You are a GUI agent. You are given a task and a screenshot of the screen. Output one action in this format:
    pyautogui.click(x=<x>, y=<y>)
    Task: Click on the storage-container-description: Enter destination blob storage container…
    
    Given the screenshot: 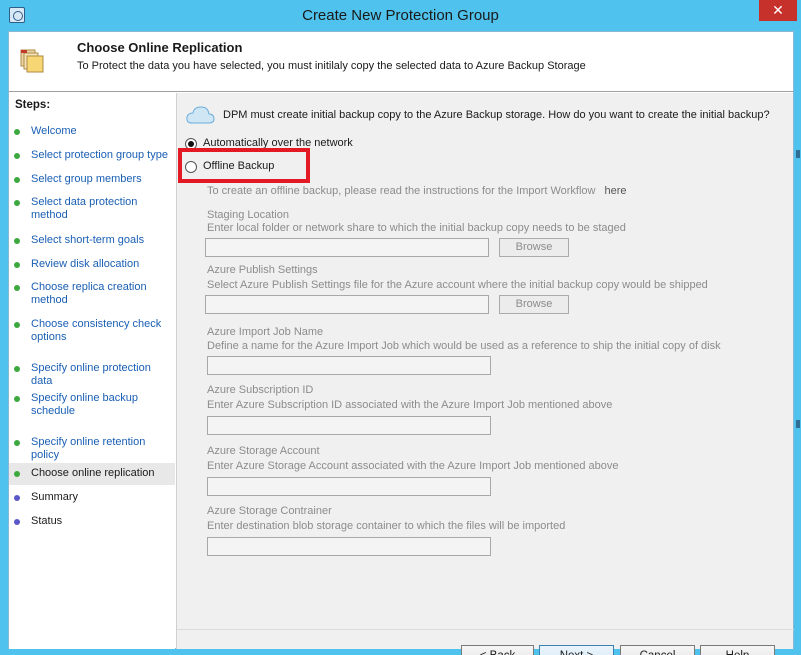 What is the action you would take?
    pyautogui.click(x=386, y=526)
    